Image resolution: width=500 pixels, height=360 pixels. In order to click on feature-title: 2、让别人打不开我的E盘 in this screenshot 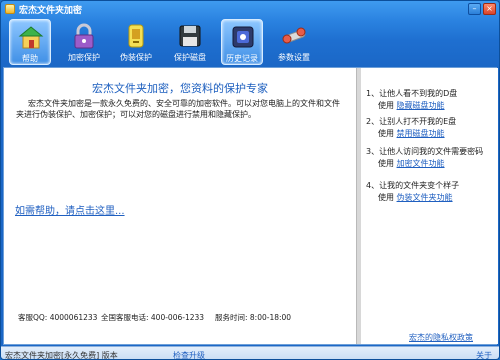, I will do `click(411, 121)`.